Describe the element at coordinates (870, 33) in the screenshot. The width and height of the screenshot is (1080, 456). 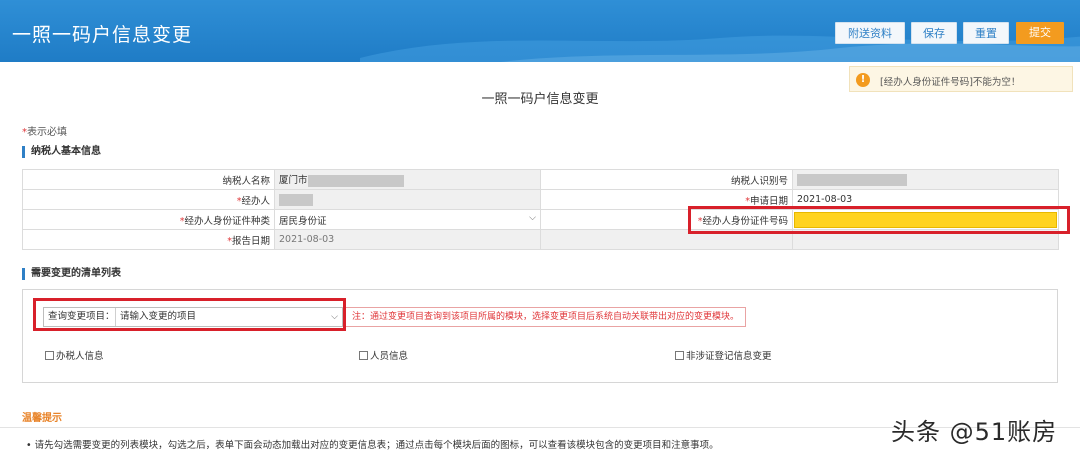
I see `attach-materials-button: 附送资料` at that location.